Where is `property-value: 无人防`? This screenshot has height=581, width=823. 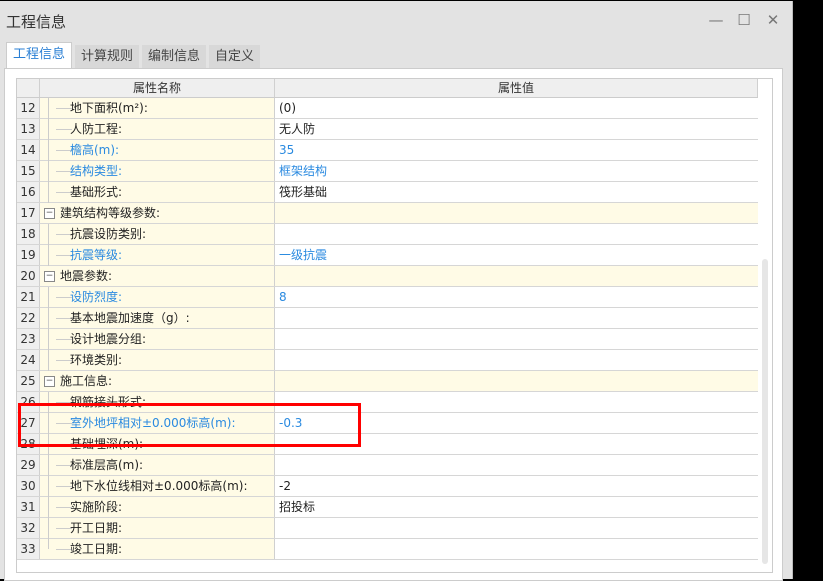 property-value: 无人防 is located at coordinates (516, 129).